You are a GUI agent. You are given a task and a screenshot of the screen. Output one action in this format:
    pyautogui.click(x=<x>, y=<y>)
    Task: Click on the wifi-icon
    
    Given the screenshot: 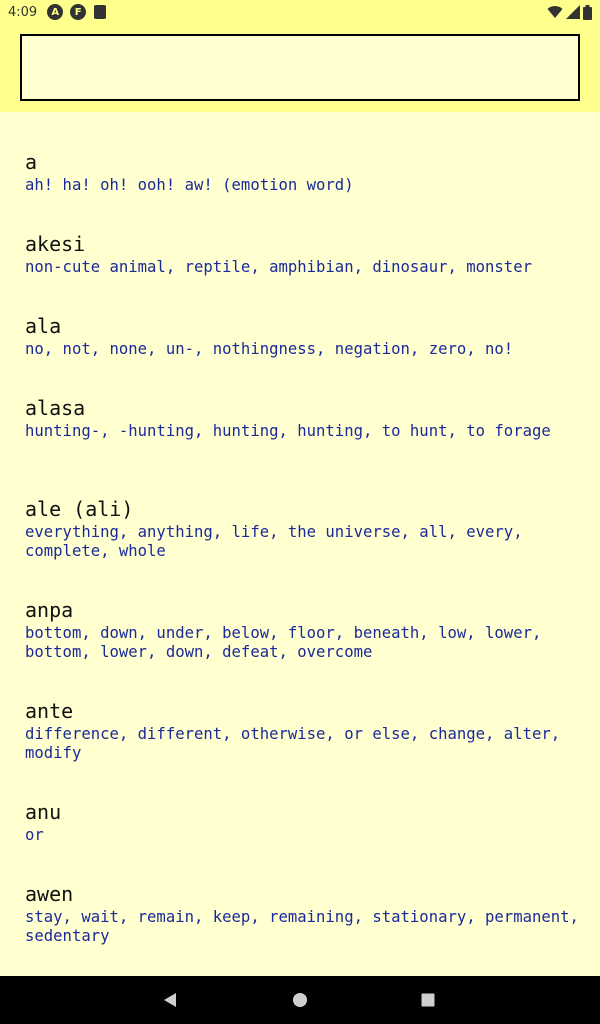 What is the action you would take?
    pyautogui.click(x=555, y=12)
    